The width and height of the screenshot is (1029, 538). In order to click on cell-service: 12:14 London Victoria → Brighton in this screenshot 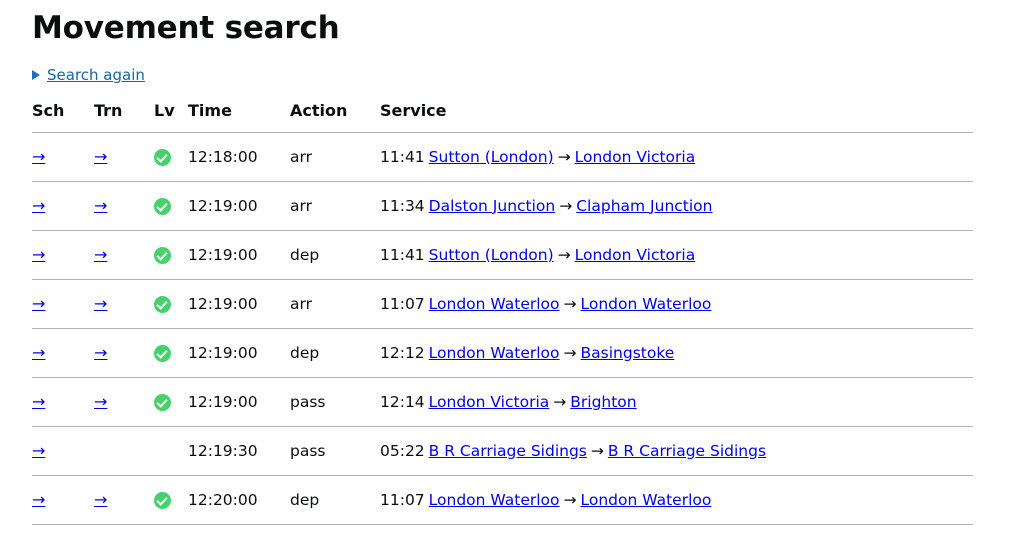, I will do `click(676, 402)`.